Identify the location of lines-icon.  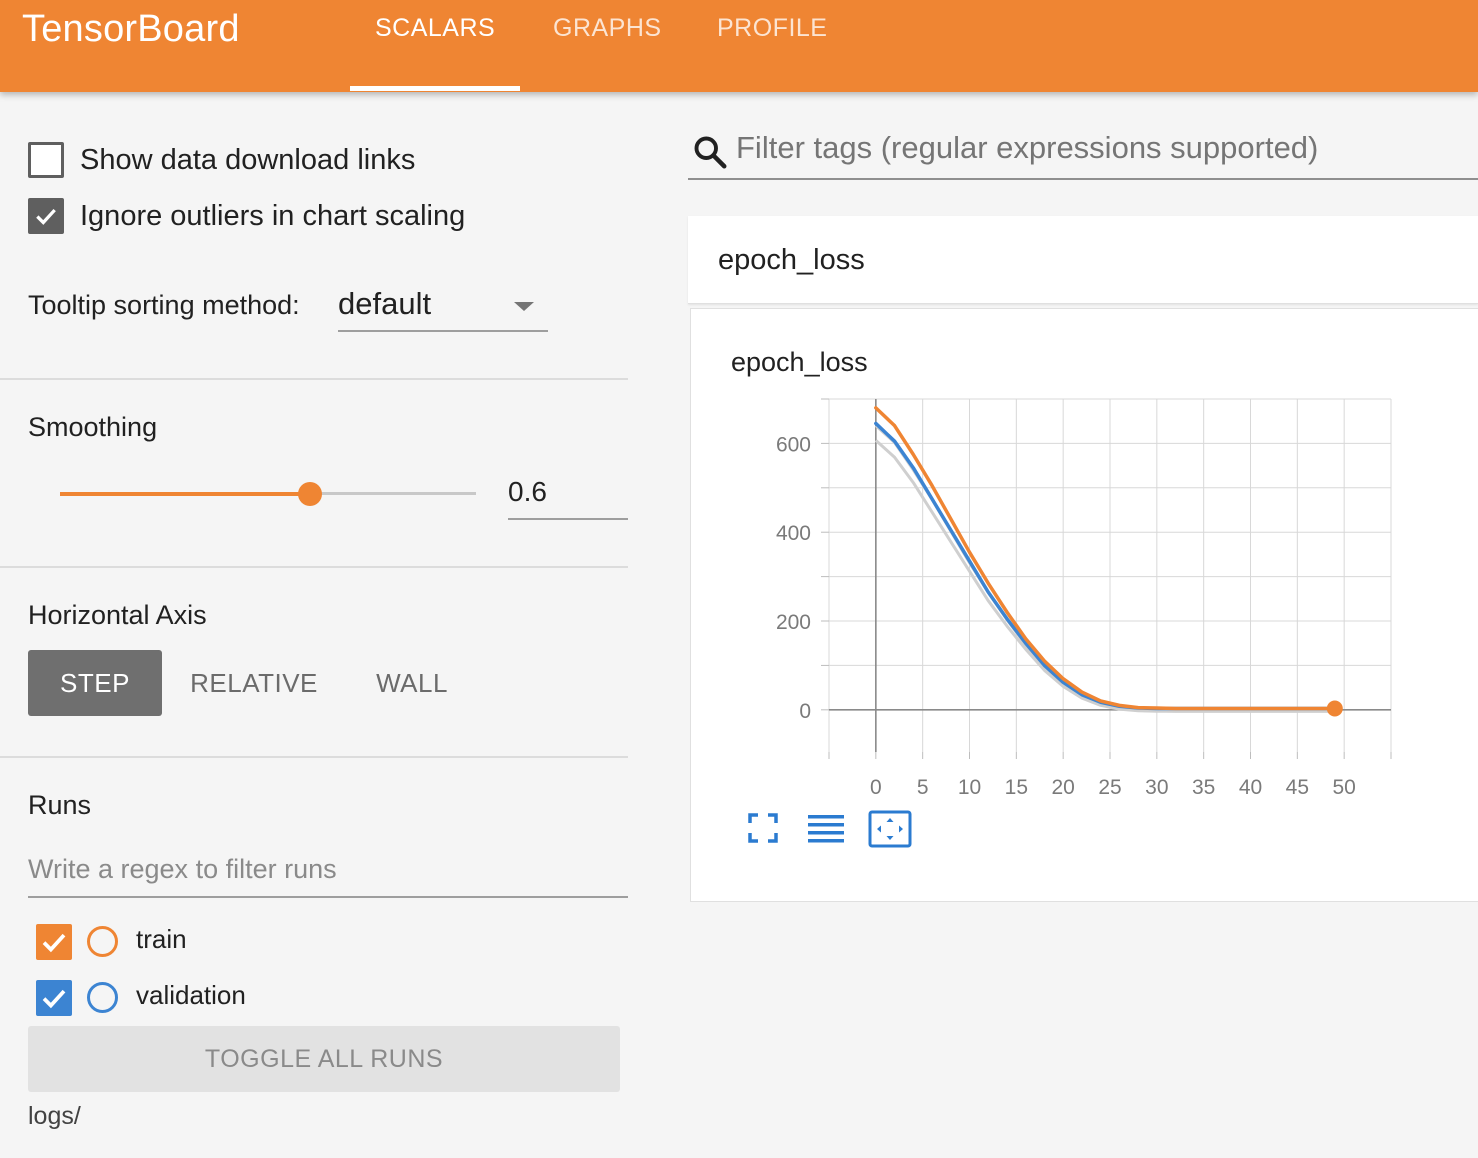
(826, 829).